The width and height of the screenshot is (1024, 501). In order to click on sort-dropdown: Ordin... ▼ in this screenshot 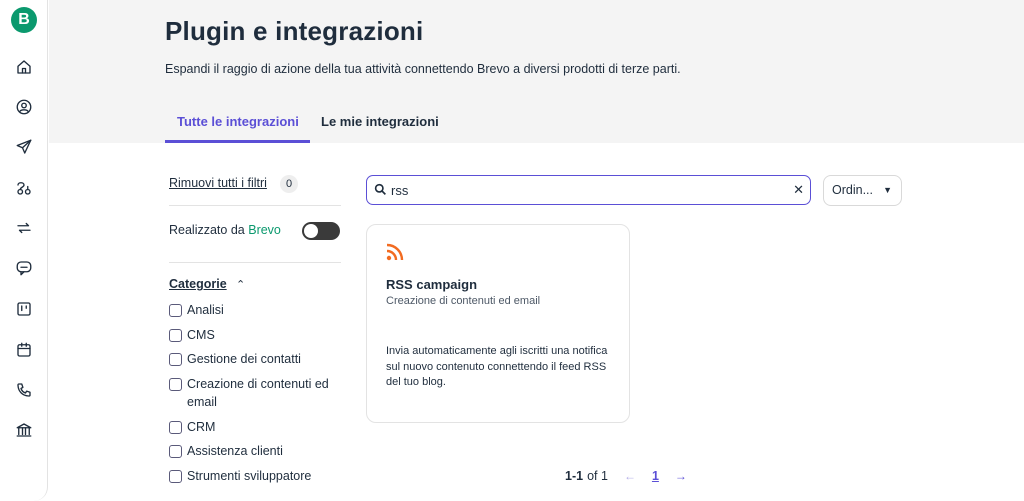, I will do `click(862, 190)`.